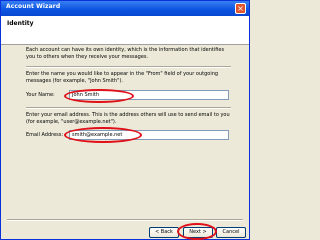 Image resolution: width=320 pixels, height=240 pixels. Describe the element at coordinates (125, 8) in the screenshot. I see `title-bar: Account Wizard ×` at that location.